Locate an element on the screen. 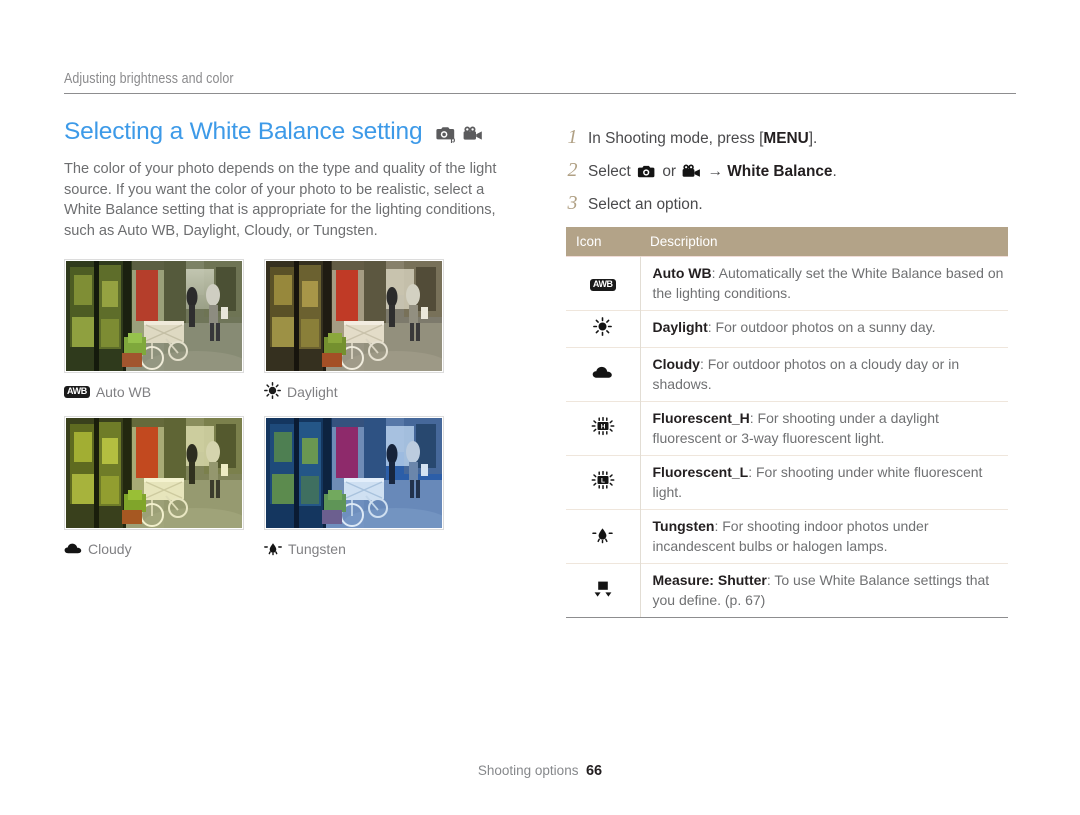  step-text: In Shooting mode, press [MENU]. is located at coordinates (702, 138).